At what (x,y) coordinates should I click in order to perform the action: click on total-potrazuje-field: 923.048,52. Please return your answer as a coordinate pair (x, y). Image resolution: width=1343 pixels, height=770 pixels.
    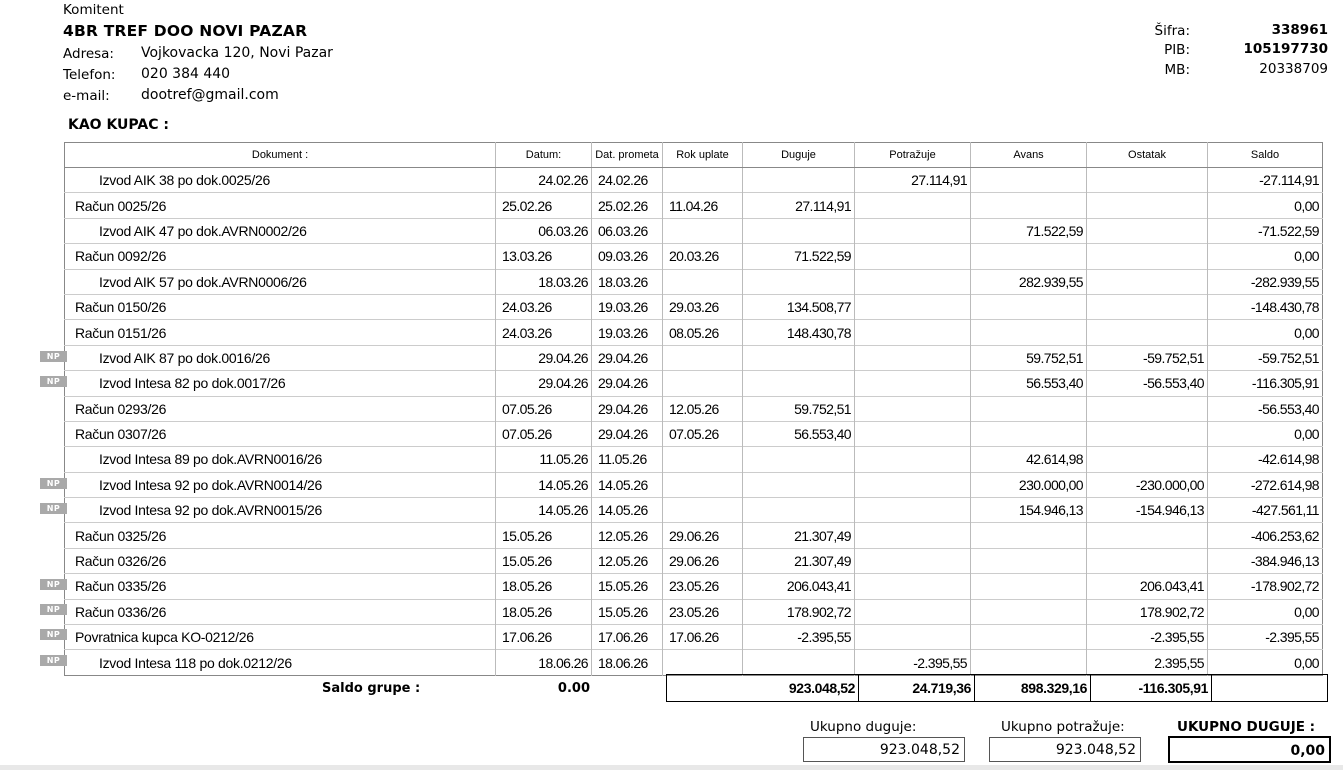
    Looking at the image, I should click on (1065, 749).